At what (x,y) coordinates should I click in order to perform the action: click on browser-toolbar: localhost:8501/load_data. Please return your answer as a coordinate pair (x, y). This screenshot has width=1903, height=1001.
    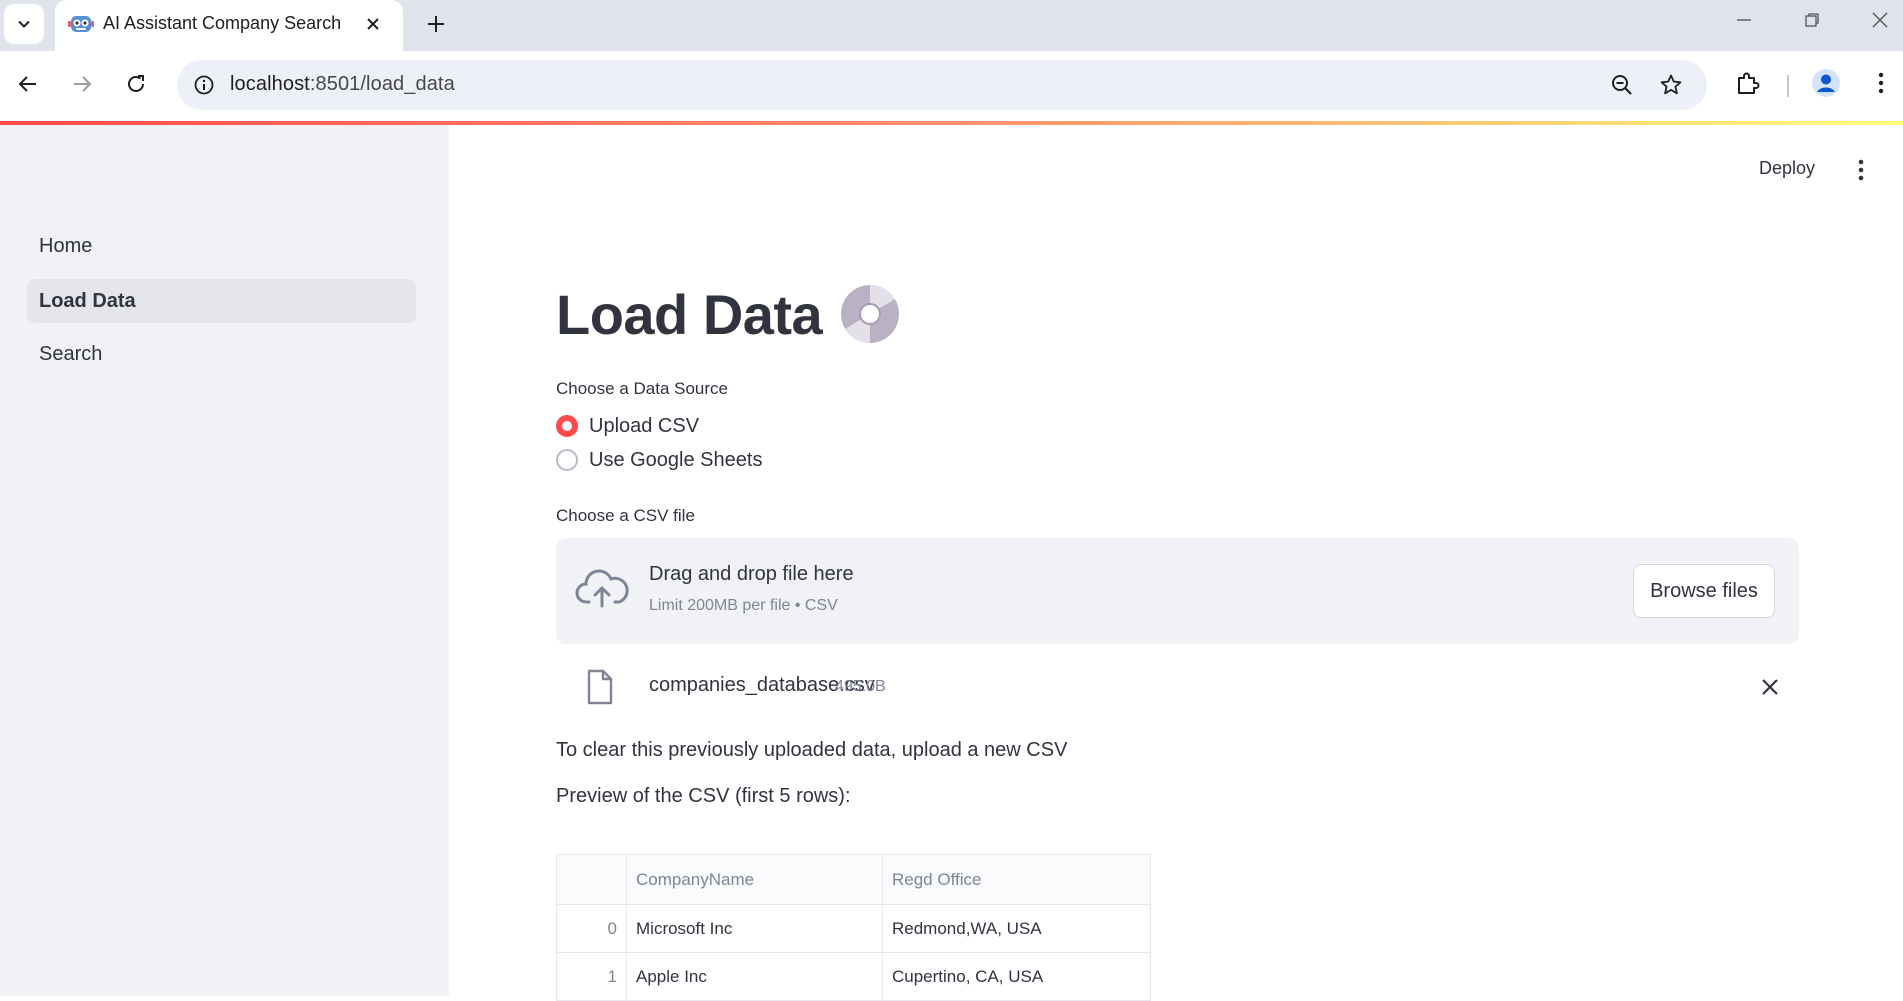
    Looking at the image, I should click on (951, 86).